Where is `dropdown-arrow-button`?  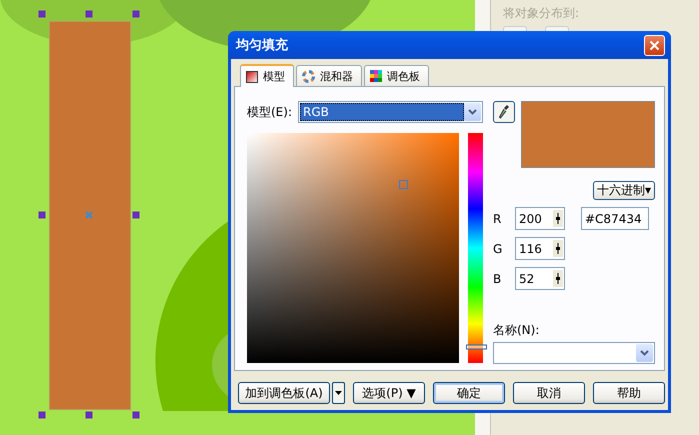
dropdown-arrow-button is located at coordinates (338, 393).